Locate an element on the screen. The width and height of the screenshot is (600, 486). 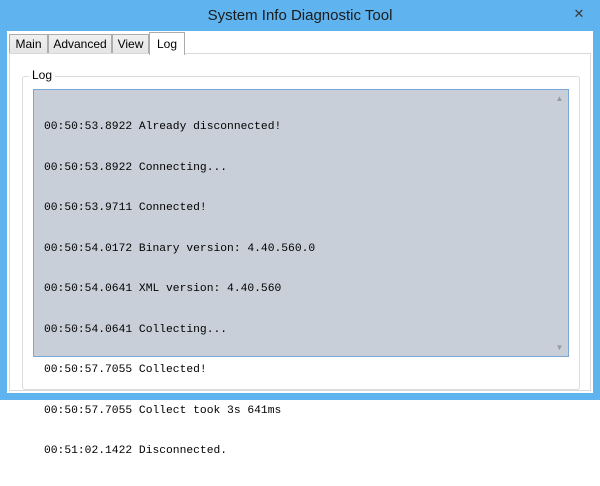
tab-view: View is located at coordinates (130, 43).